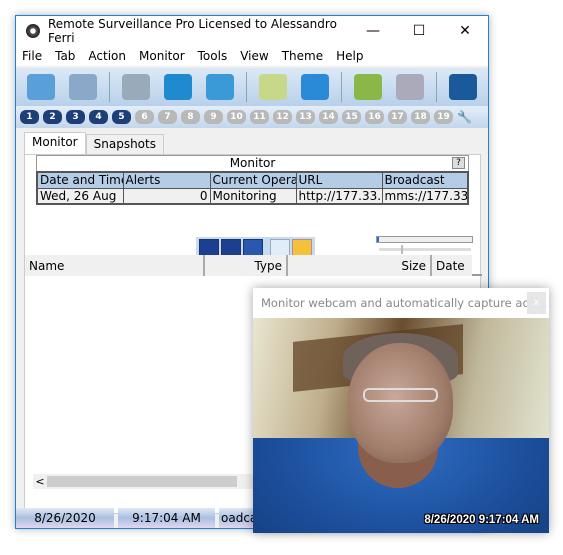  I want to click on help-button: ?, so click(458, 163).